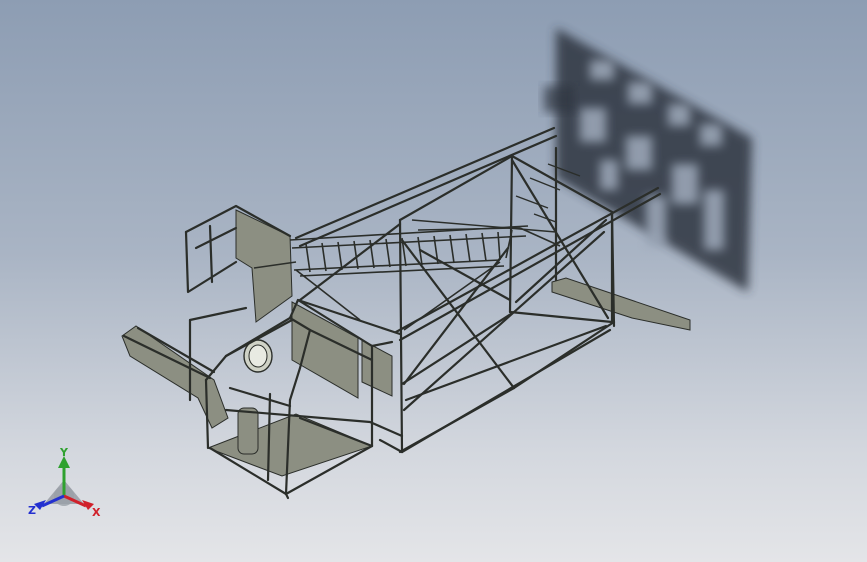  Describe the element at coordinates (64, 452) in the screenshot. I see `y-axis-label: Y` at that location.